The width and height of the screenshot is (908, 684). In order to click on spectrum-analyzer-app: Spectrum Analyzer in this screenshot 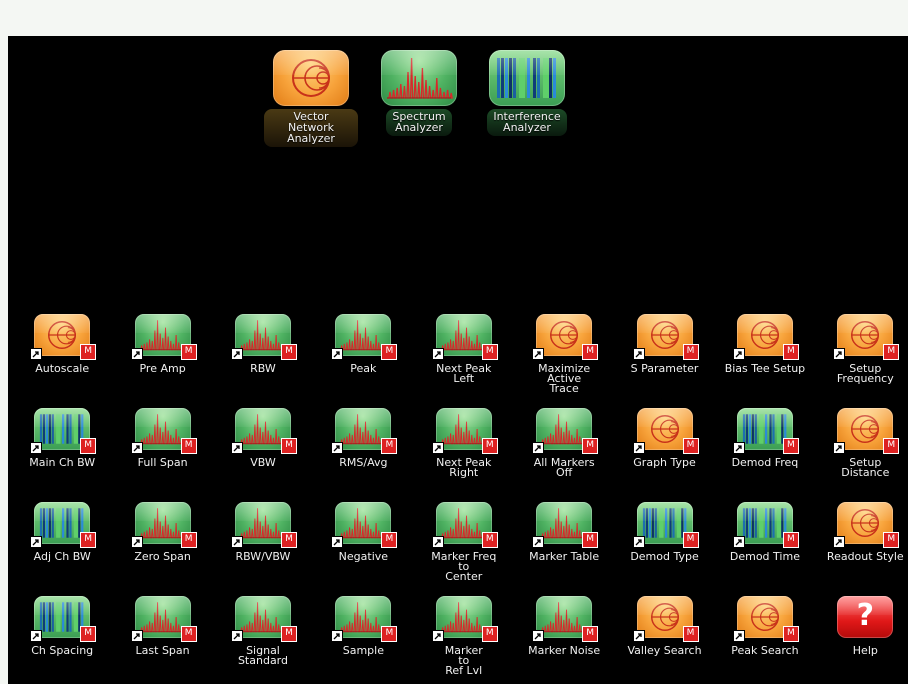, I will do `click(419, 98)`.